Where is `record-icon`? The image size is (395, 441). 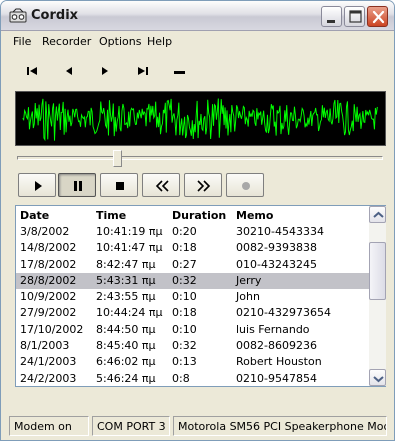 record-icon is located at coordinates (246, 186).